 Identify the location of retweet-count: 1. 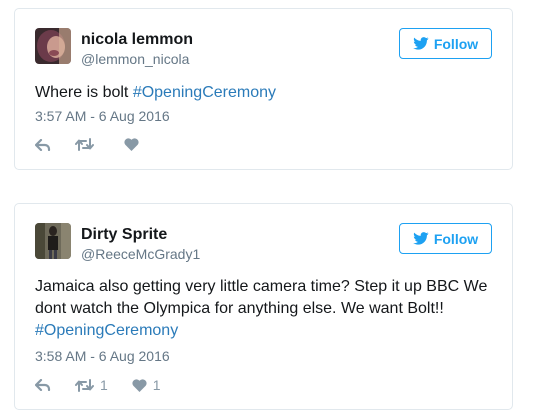
(104, 385).